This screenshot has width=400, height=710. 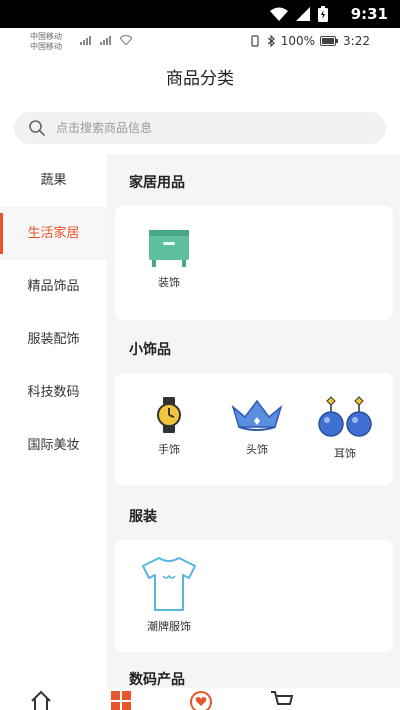 I want to click on network-icons, so click(x=106, y=40).